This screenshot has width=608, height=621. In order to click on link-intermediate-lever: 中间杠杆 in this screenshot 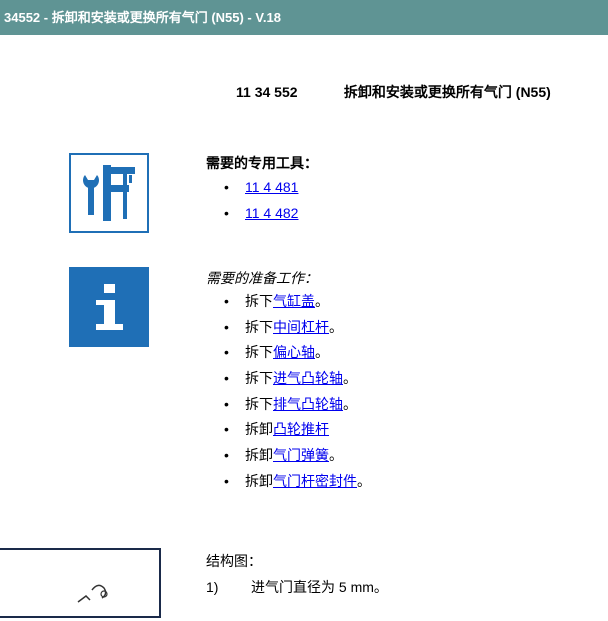, I will do `click(301, 327)`.